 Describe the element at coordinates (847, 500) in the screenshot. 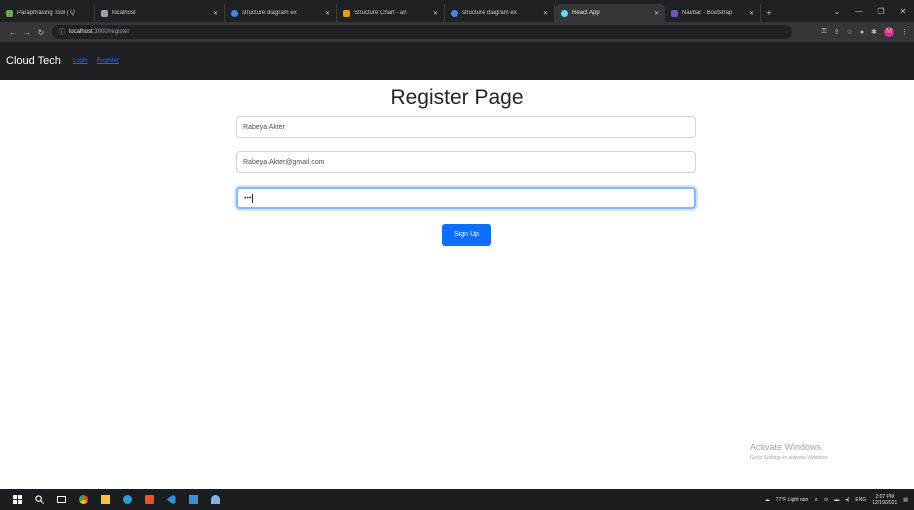

I see `volume-icon: ◂)` at that location.